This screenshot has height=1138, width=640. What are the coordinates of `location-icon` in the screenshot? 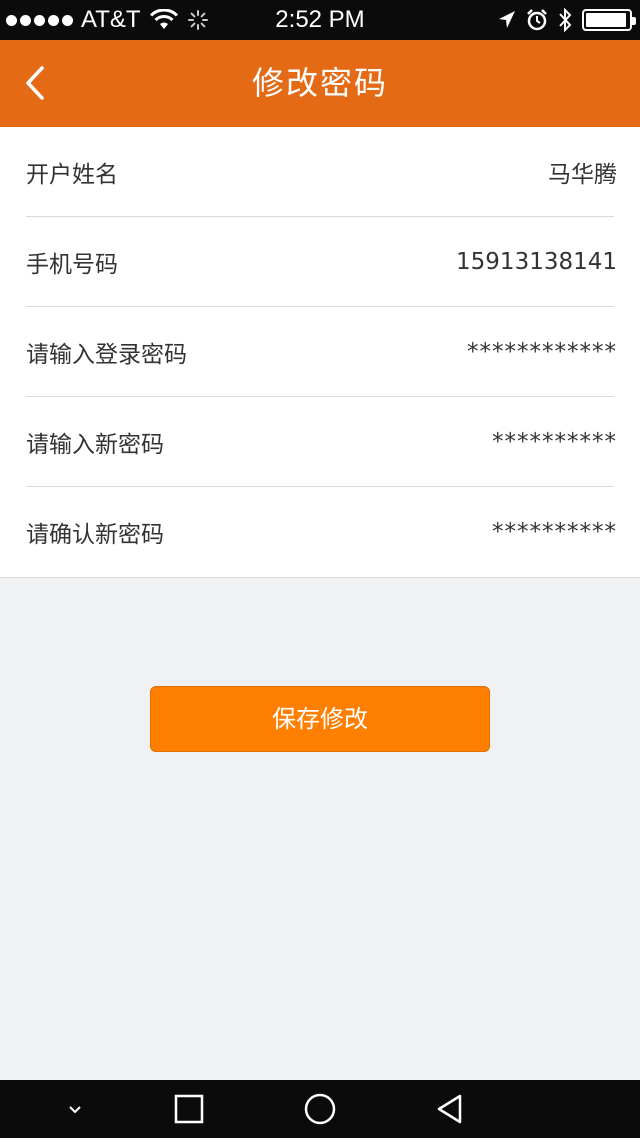 It's located at (507, 19).